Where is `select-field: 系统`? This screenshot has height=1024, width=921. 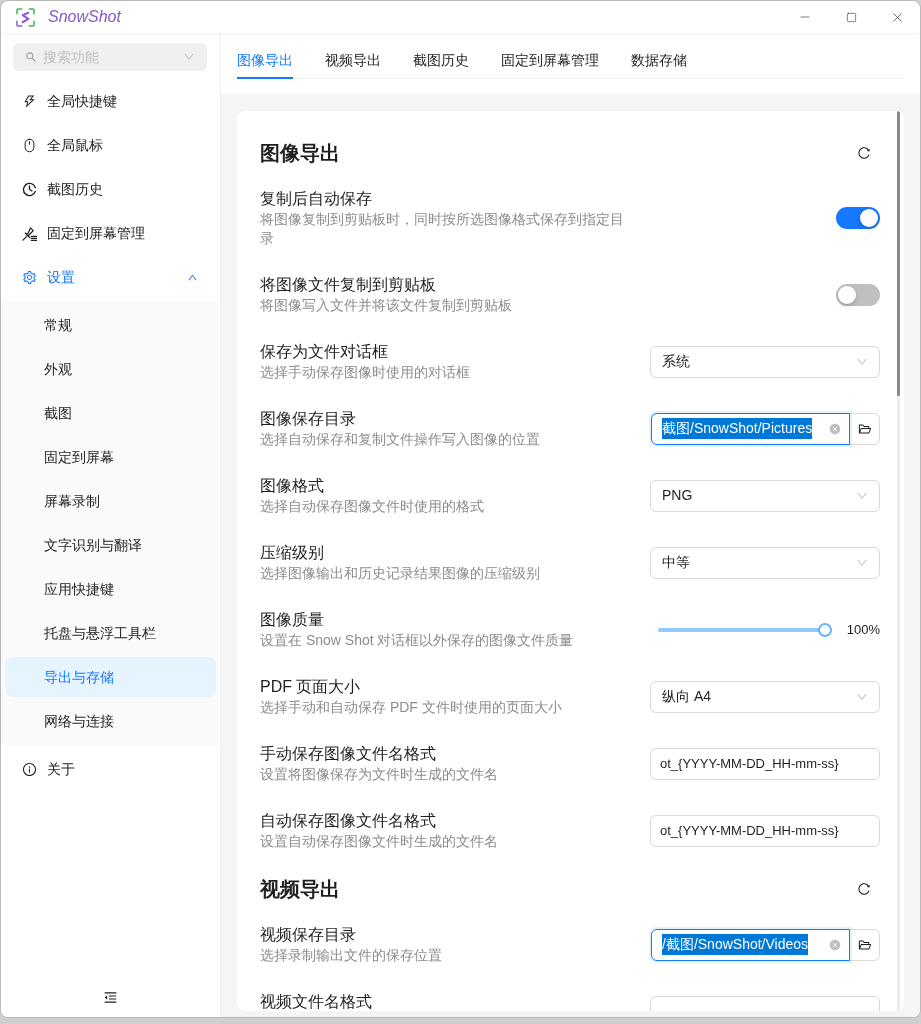 select-field: 系统 is located at coordinates (765, 361).